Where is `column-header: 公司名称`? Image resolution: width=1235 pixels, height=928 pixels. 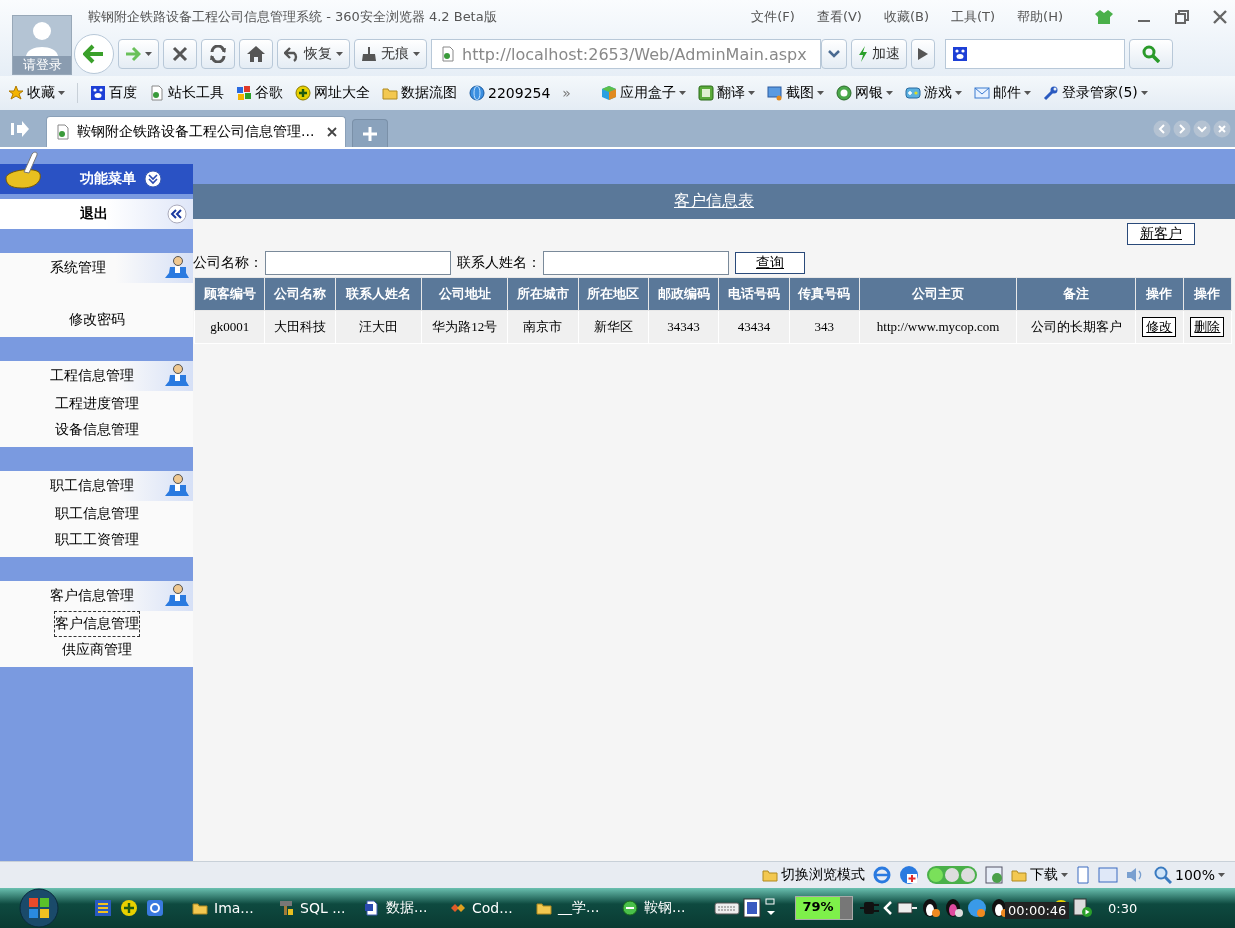 column-header: 公司名称 is located at coordinates (300, 294).